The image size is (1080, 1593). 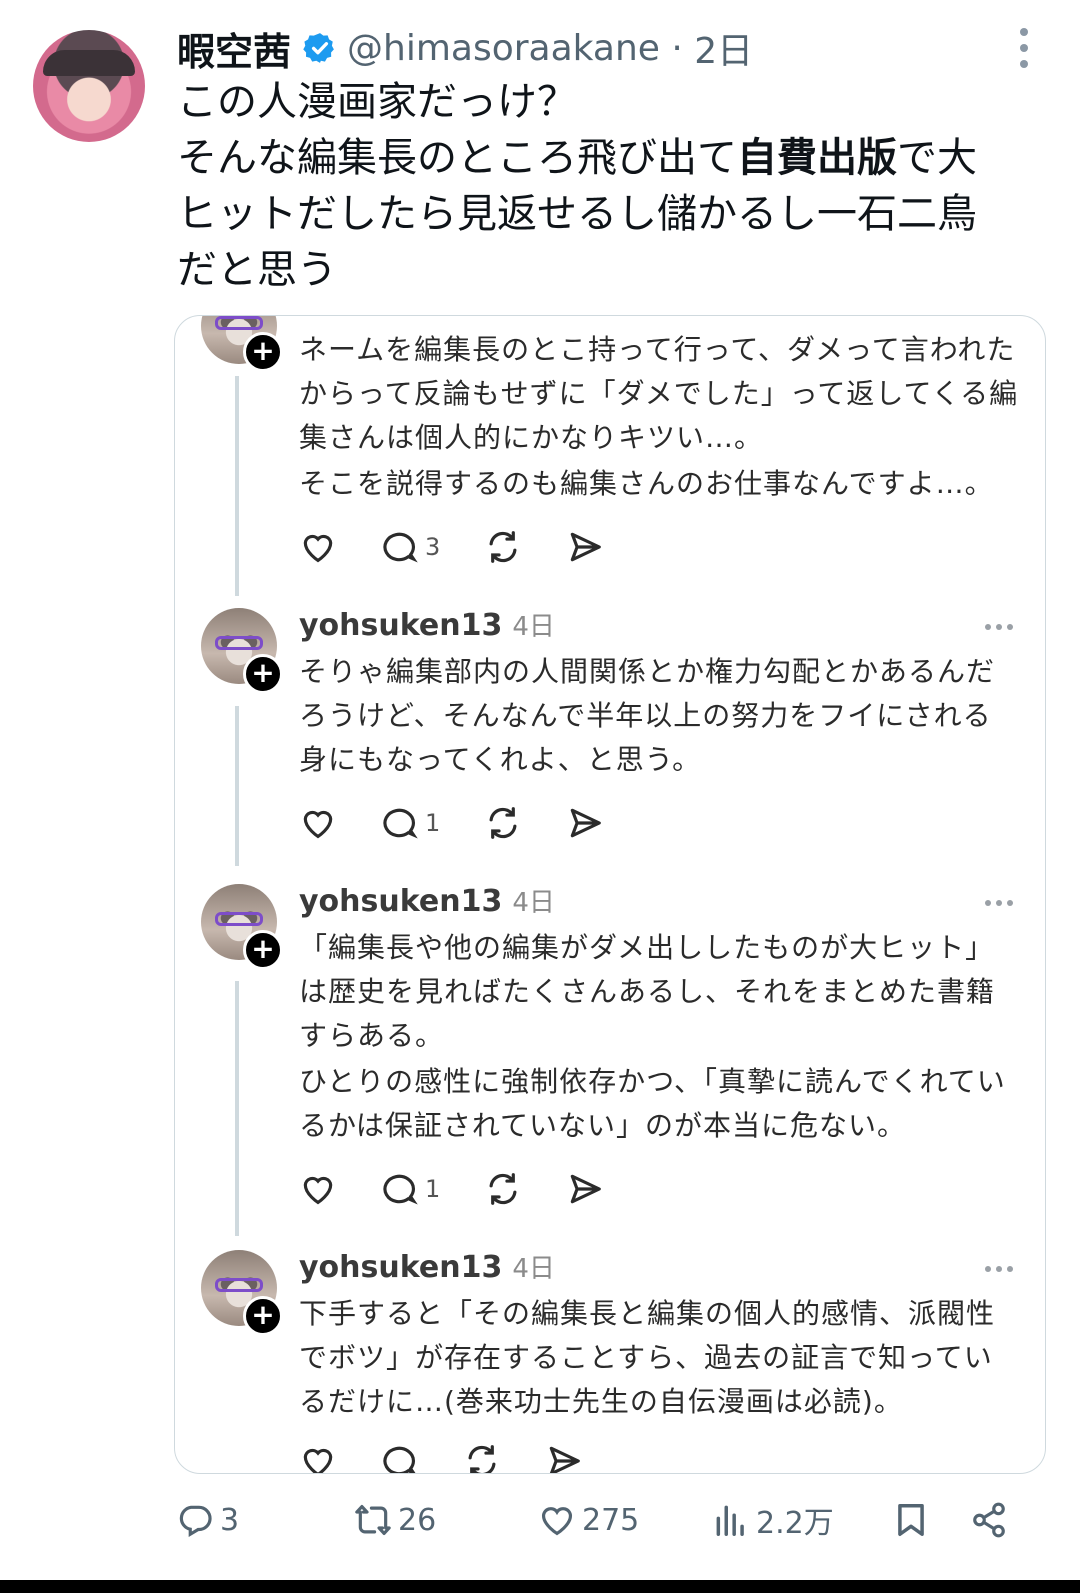 I want to click on reply-count: 3, so click(x=230, y=1520).